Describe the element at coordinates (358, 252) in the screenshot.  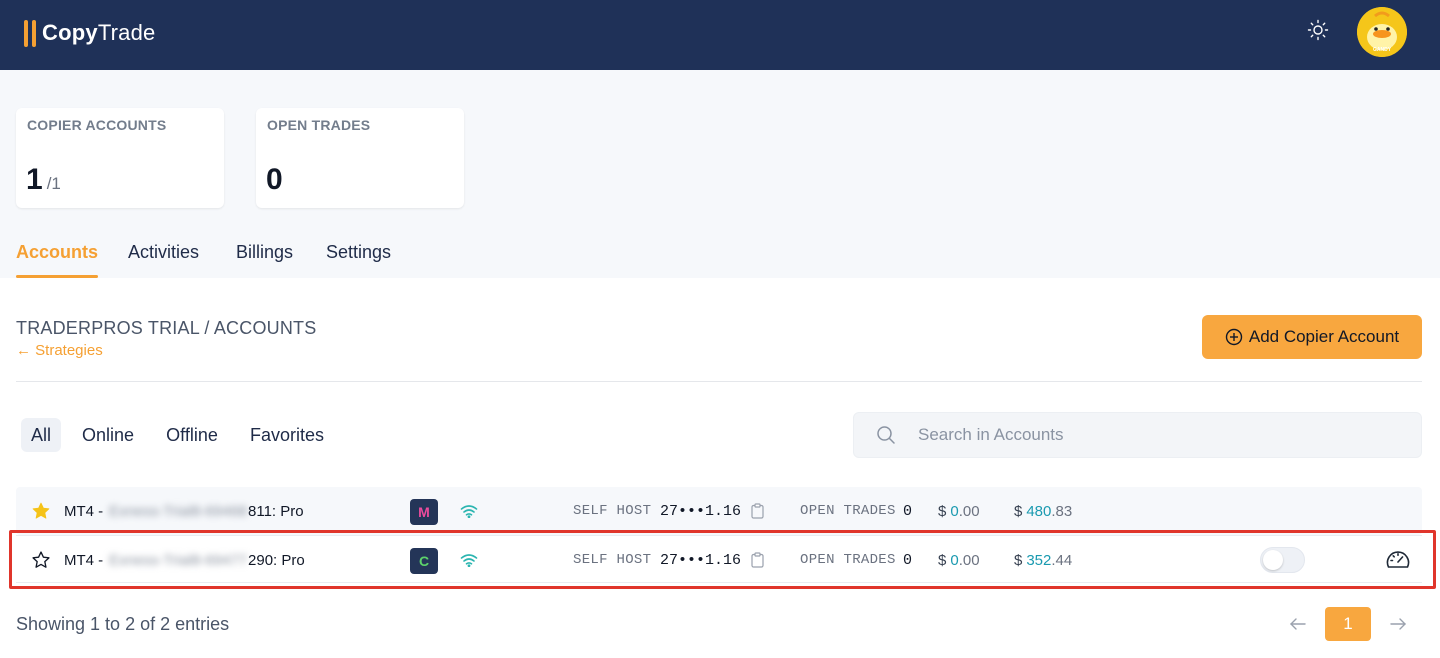
I see `tab-settings: Settings` at that location.